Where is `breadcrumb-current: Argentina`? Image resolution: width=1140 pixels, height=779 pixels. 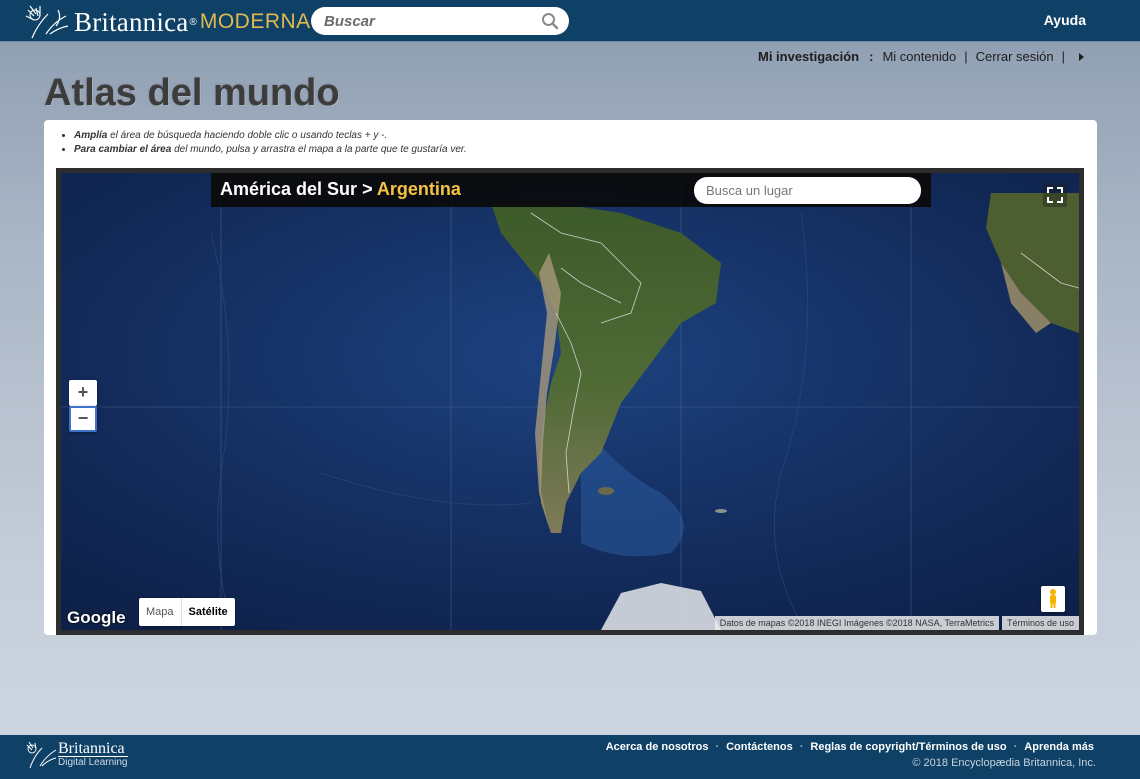
breadcrumb-current: Argentina is located at coordinates (418, 189).